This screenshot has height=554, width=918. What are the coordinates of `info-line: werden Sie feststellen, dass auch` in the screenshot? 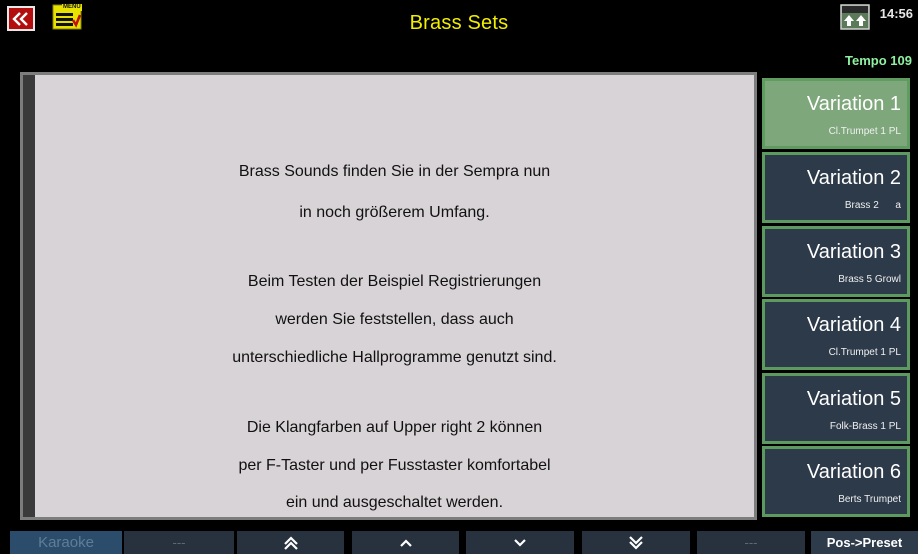 It's located at (394, 319).